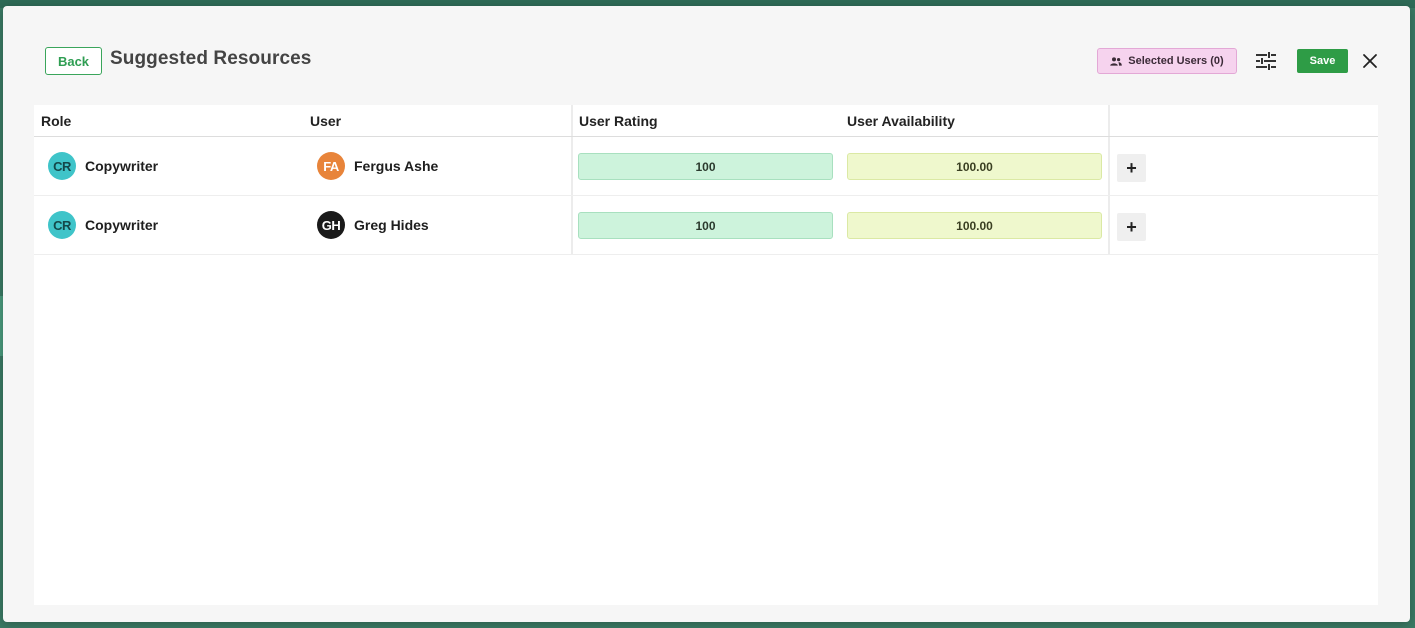  Describe the element at coordinates (1266, 61) in the screenshot. I see `filter-settings-icon` at that location.